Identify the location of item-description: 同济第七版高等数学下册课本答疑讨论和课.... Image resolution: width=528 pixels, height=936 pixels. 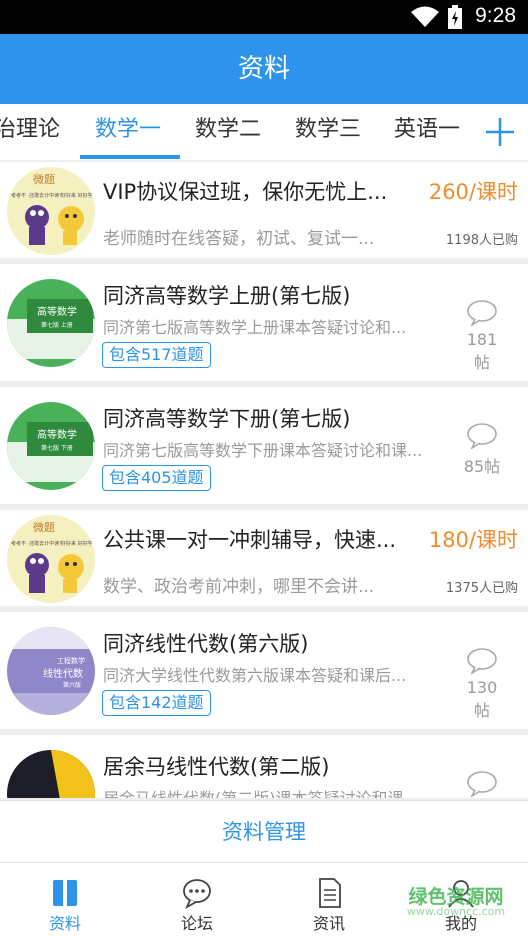
(263, 450).